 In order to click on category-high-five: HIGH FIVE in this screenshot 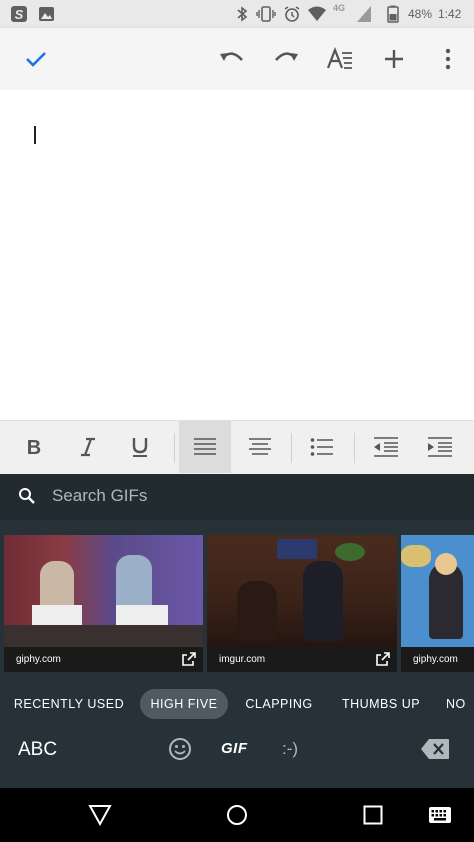, I will do `click(184, 704)`.